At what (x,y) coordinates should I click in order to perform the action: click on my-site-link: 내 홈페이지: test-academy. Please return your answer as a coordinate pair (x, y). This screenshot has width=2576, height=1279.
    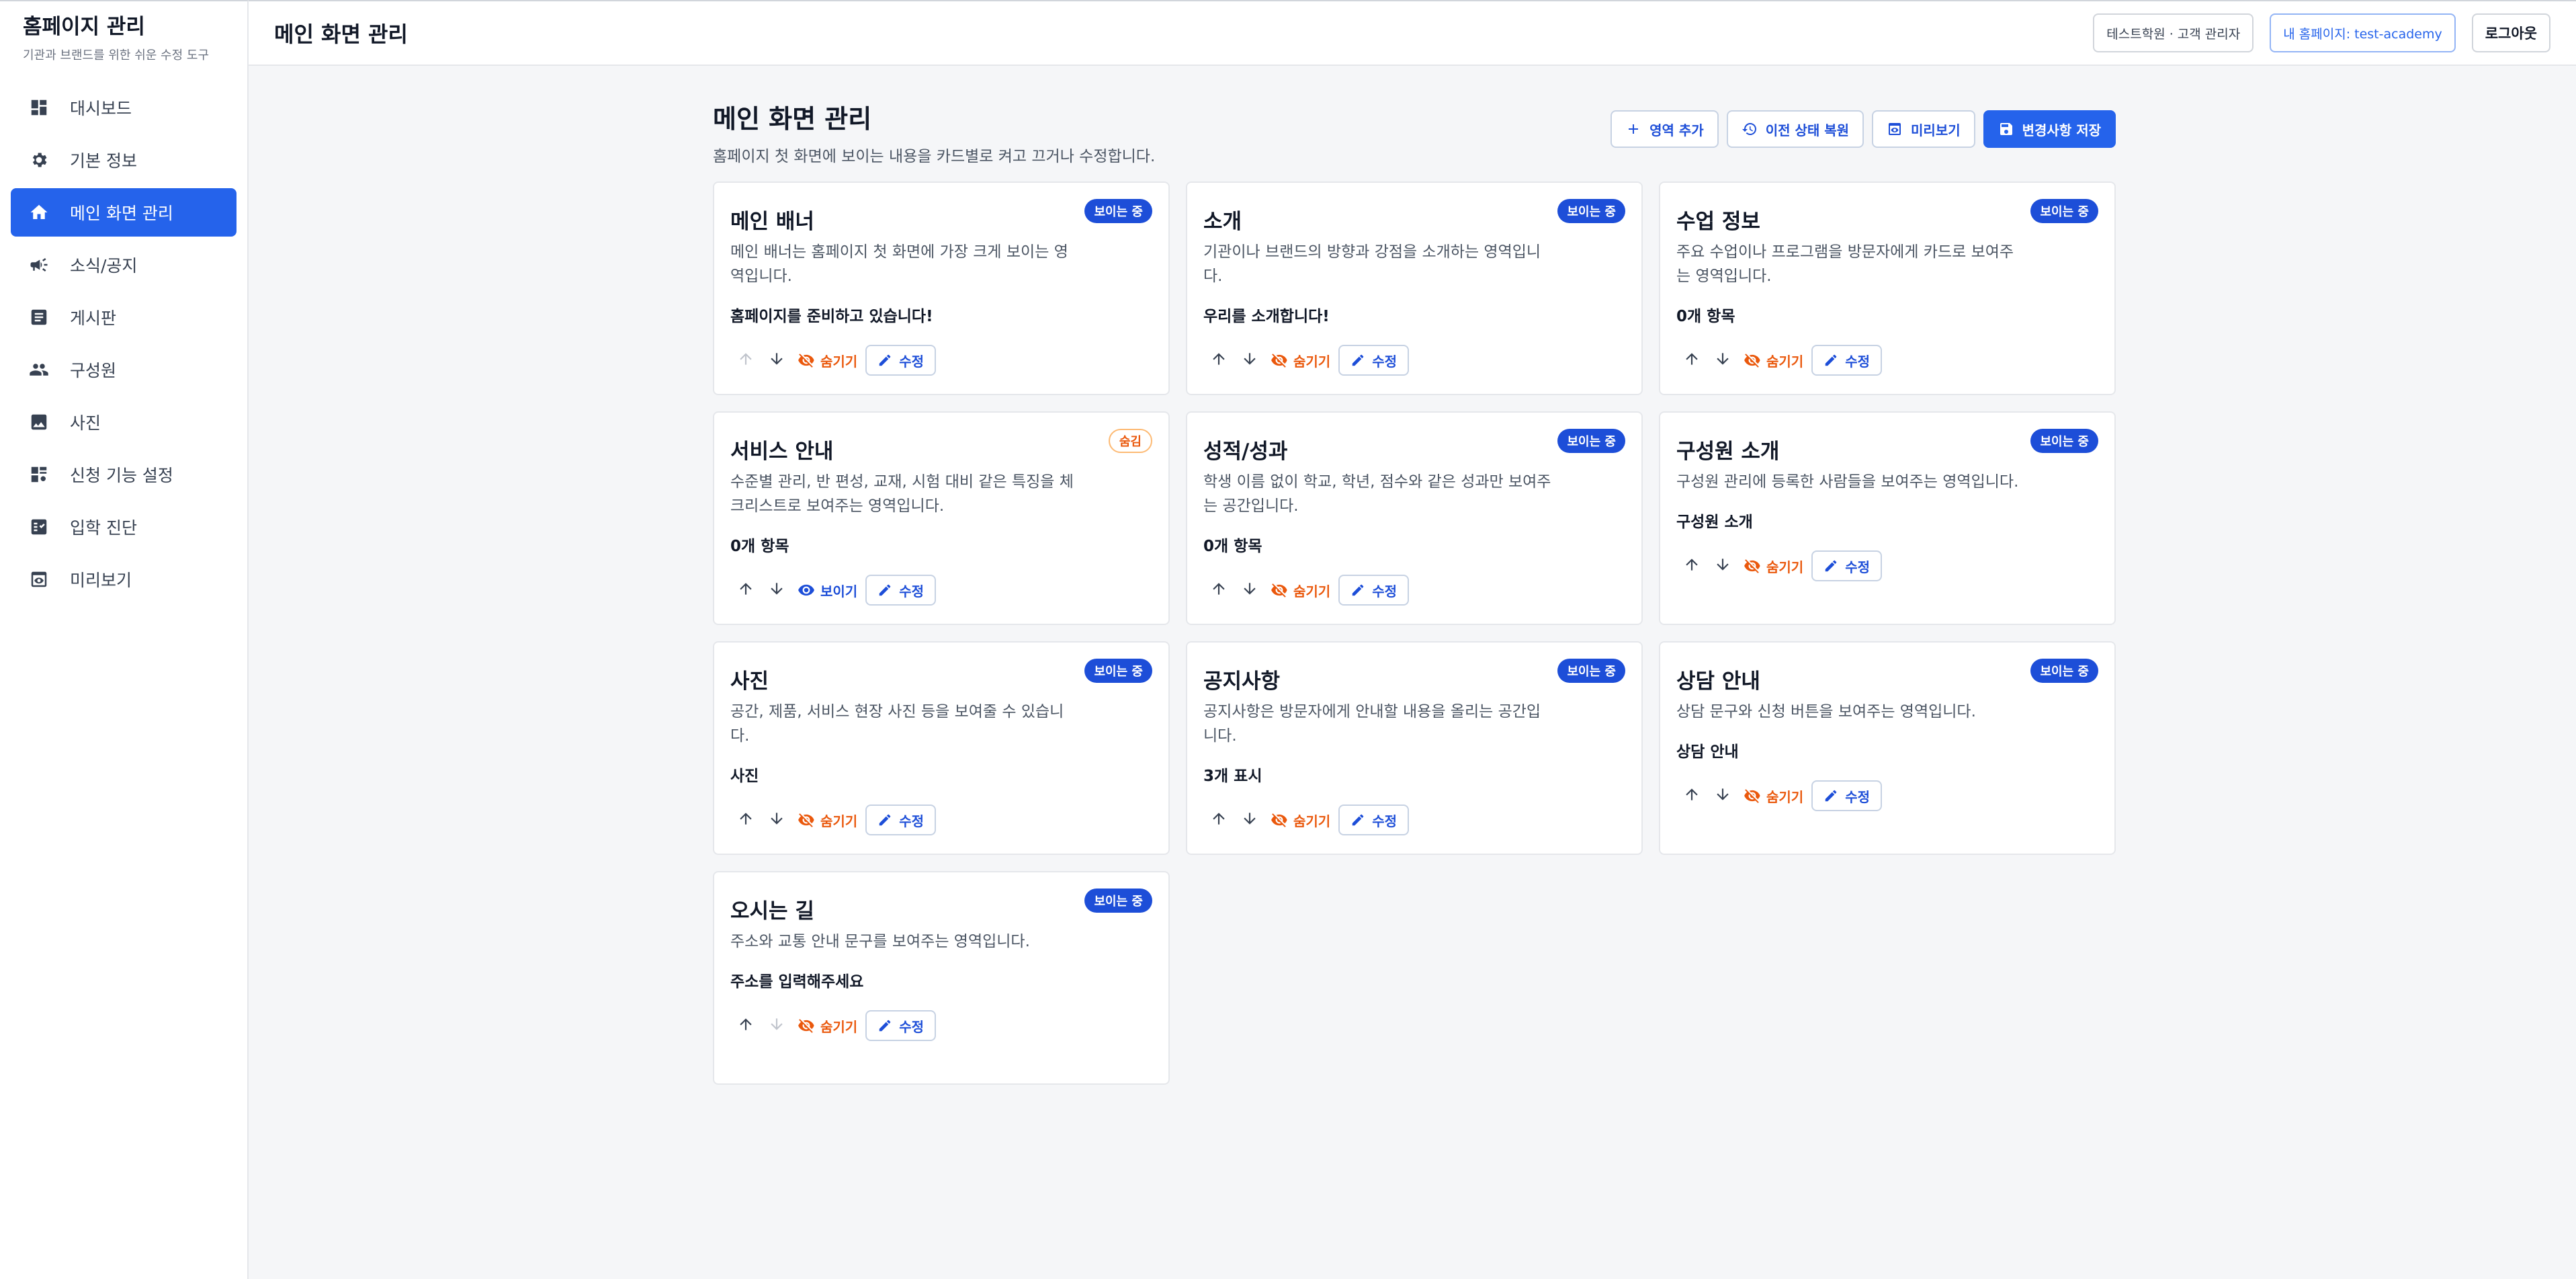
    Looking at the image, I should click on (2363, 32).